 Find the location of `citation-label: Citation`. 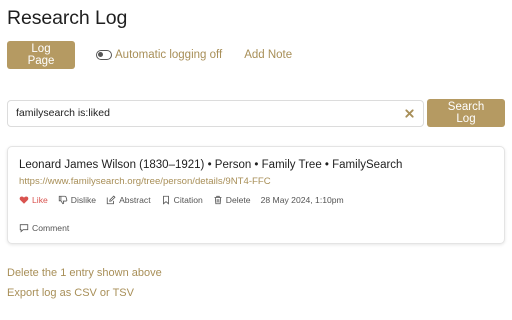

citation-label: Citation is located at coordinates (188, 200).